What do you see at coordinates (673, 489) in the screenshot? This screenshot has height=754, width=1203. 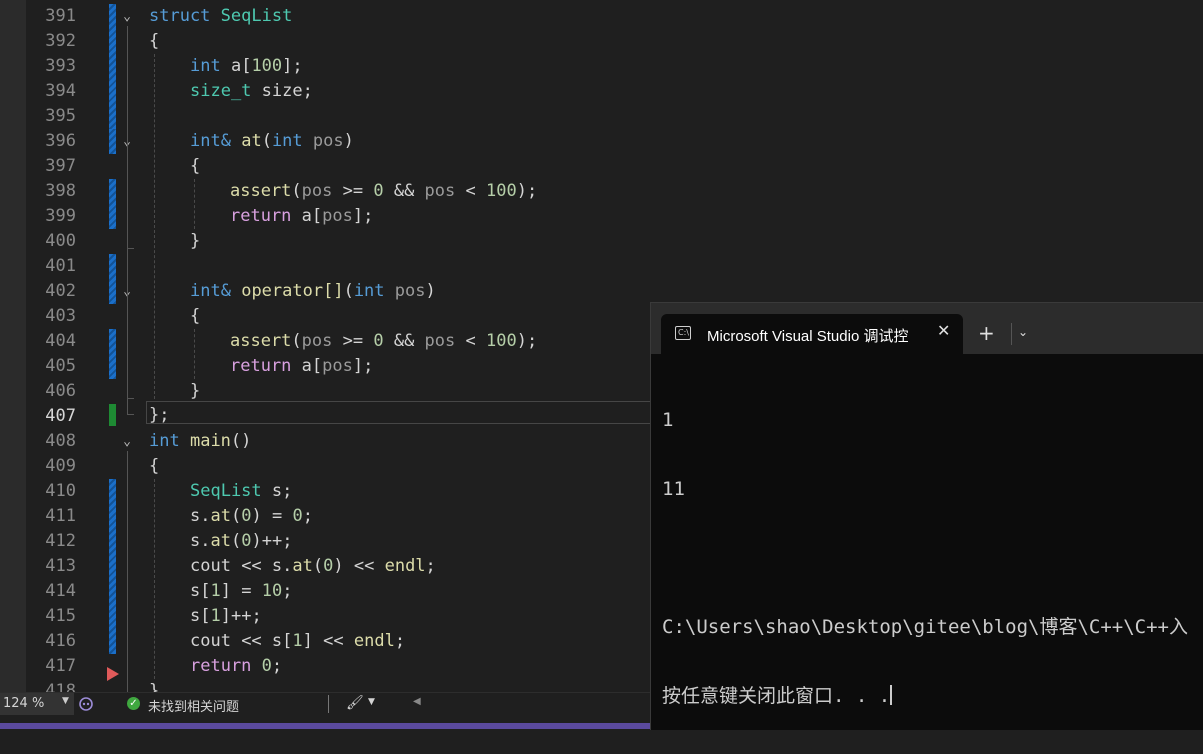 I see `terminal-line: 11` at bounding box center [673, 489].